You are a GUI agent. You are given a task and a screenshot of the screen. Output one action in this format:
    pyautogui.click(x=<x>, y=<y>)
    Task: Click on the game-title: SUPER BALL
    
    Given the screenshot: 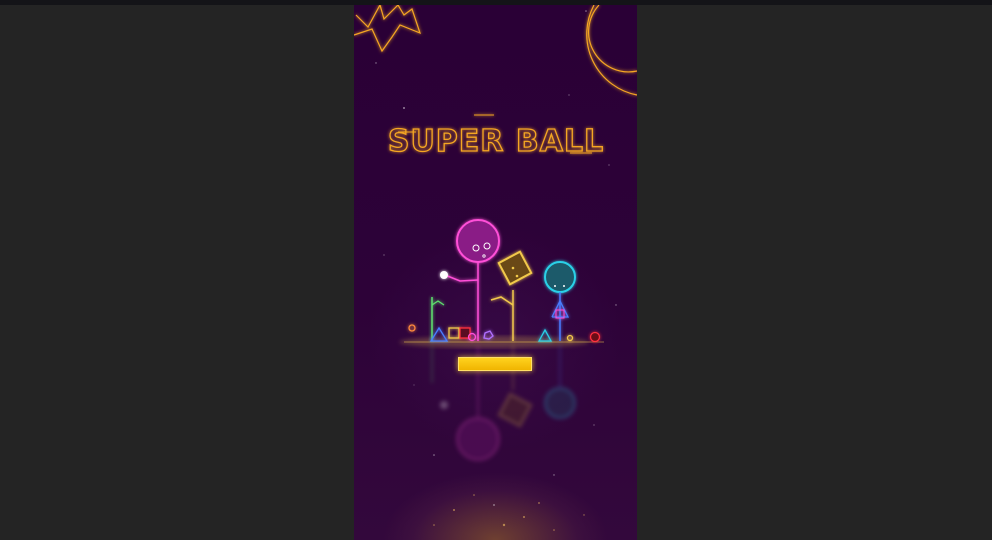 What is the action you would take?
    pyautogui.click(x=496, y=141)
    